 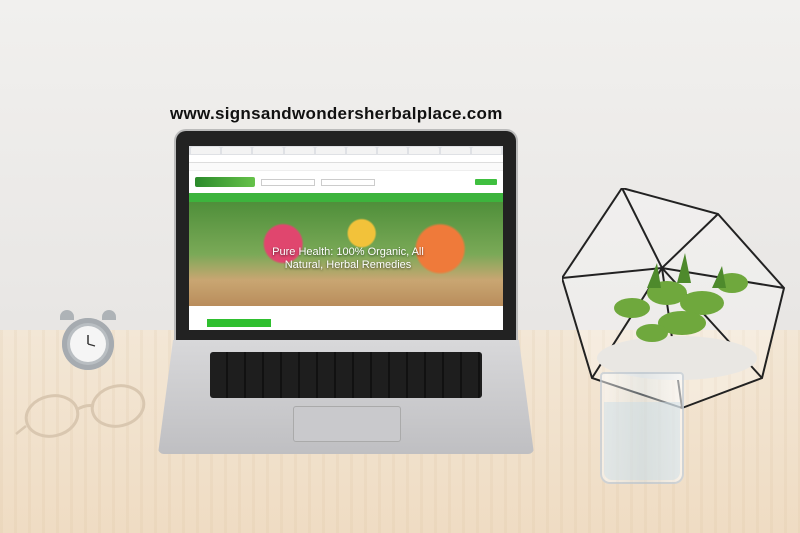 I want to click on laptop-trackpad, so click(x=347, y=424).